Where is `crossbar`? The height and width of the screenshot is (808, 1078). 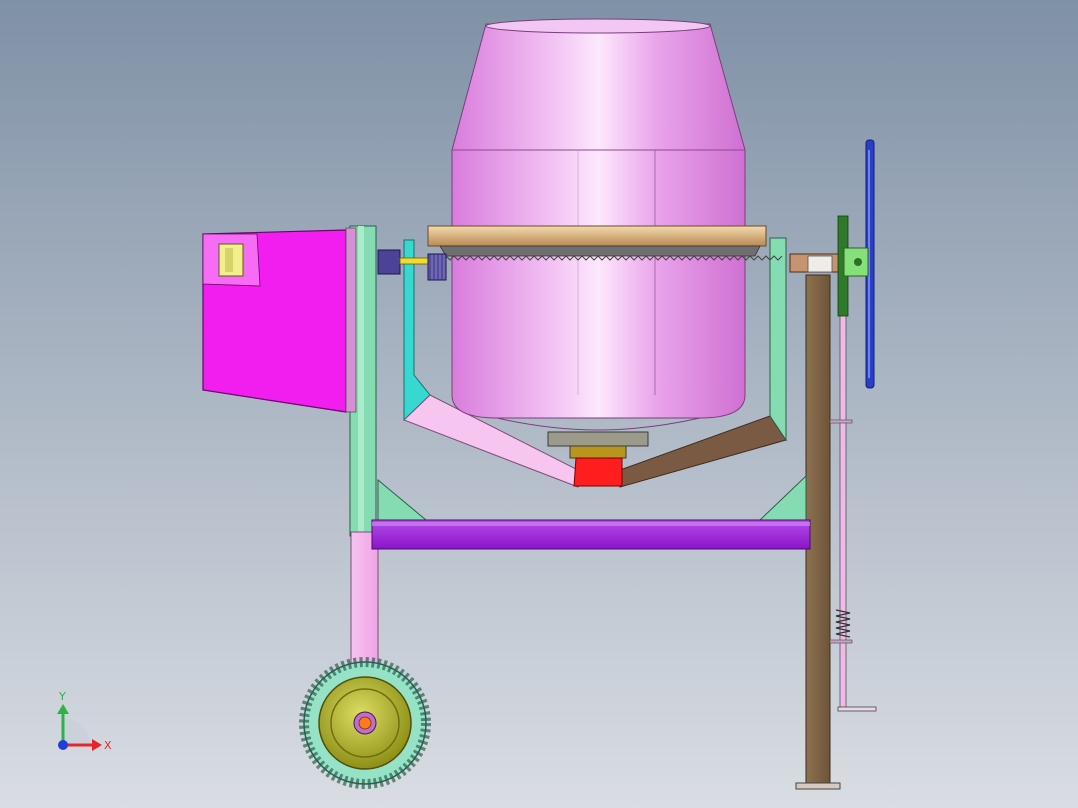 crossbar is located at coordinates (591, 534).